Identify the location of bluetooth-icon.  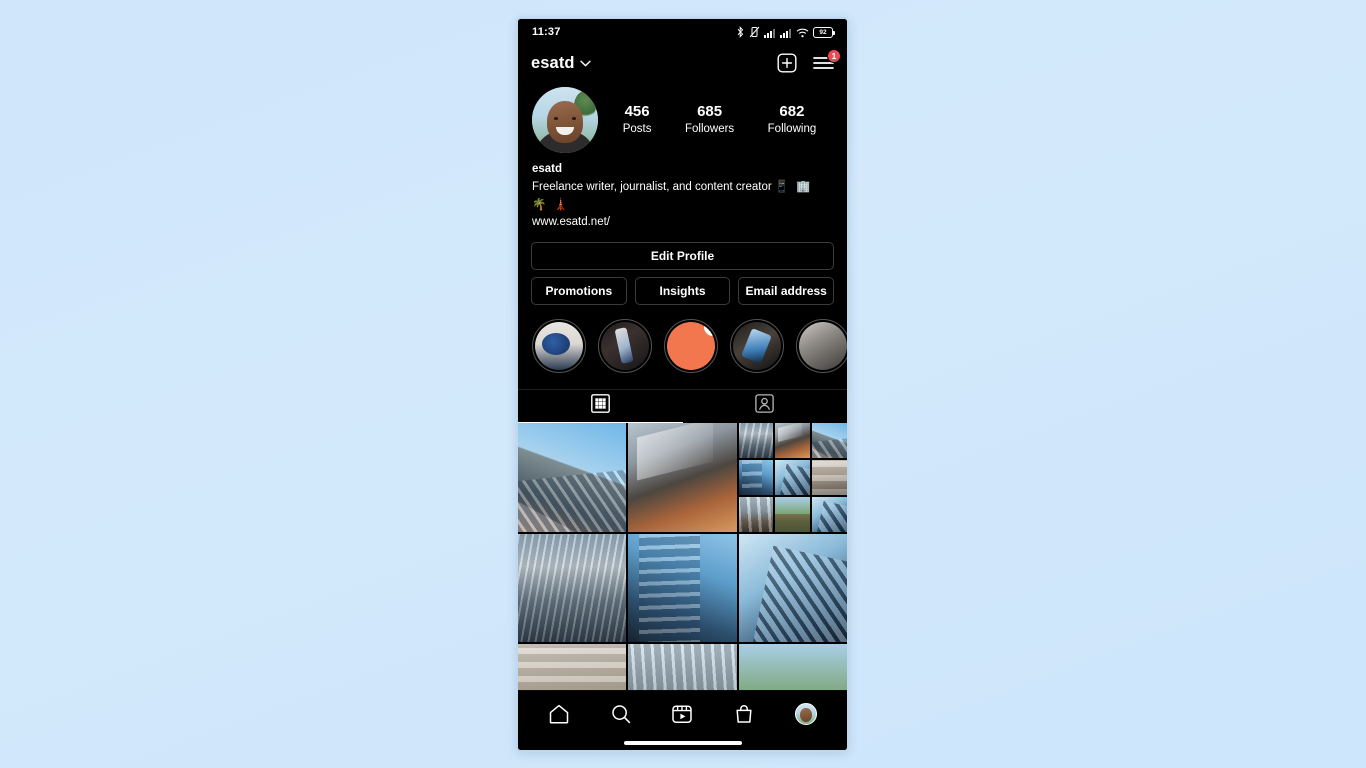
(740, 32).